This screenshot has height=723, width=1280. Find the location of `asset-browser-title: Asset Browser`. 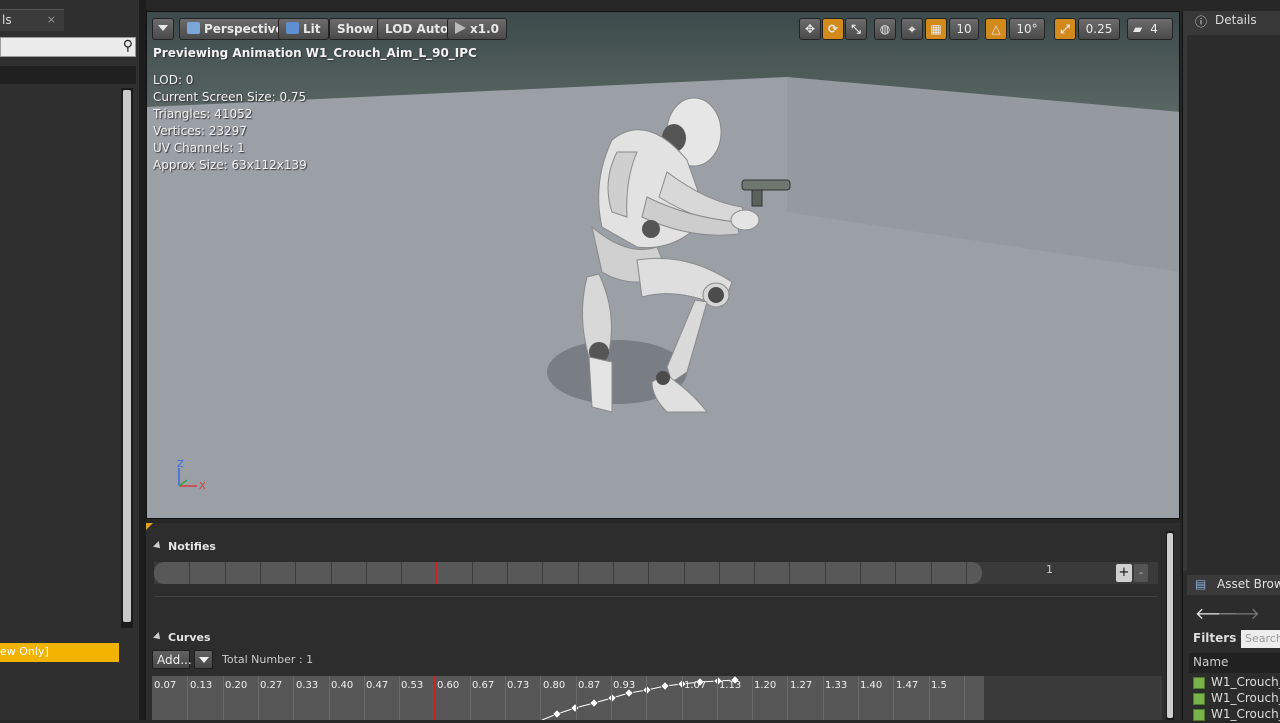

asset-browser-title: Asset Browser is located at coordinates (1248, 584).